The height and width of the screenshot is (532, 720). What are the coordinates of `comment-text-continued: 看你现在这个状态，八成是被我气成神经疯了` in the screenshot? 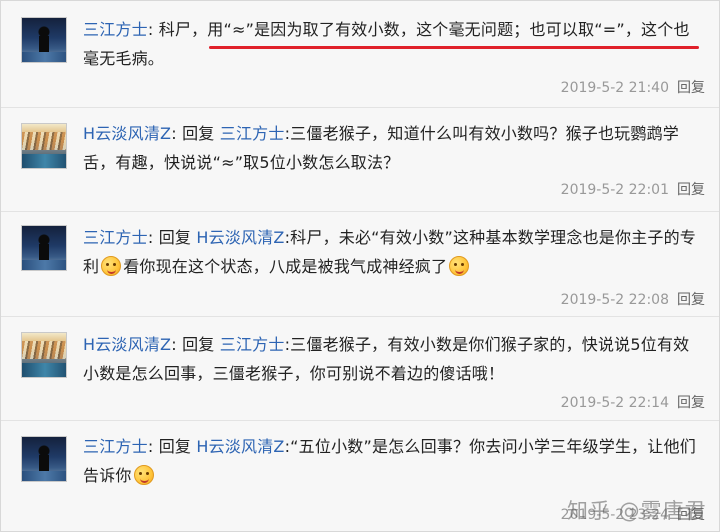 It's located at (285, 266).